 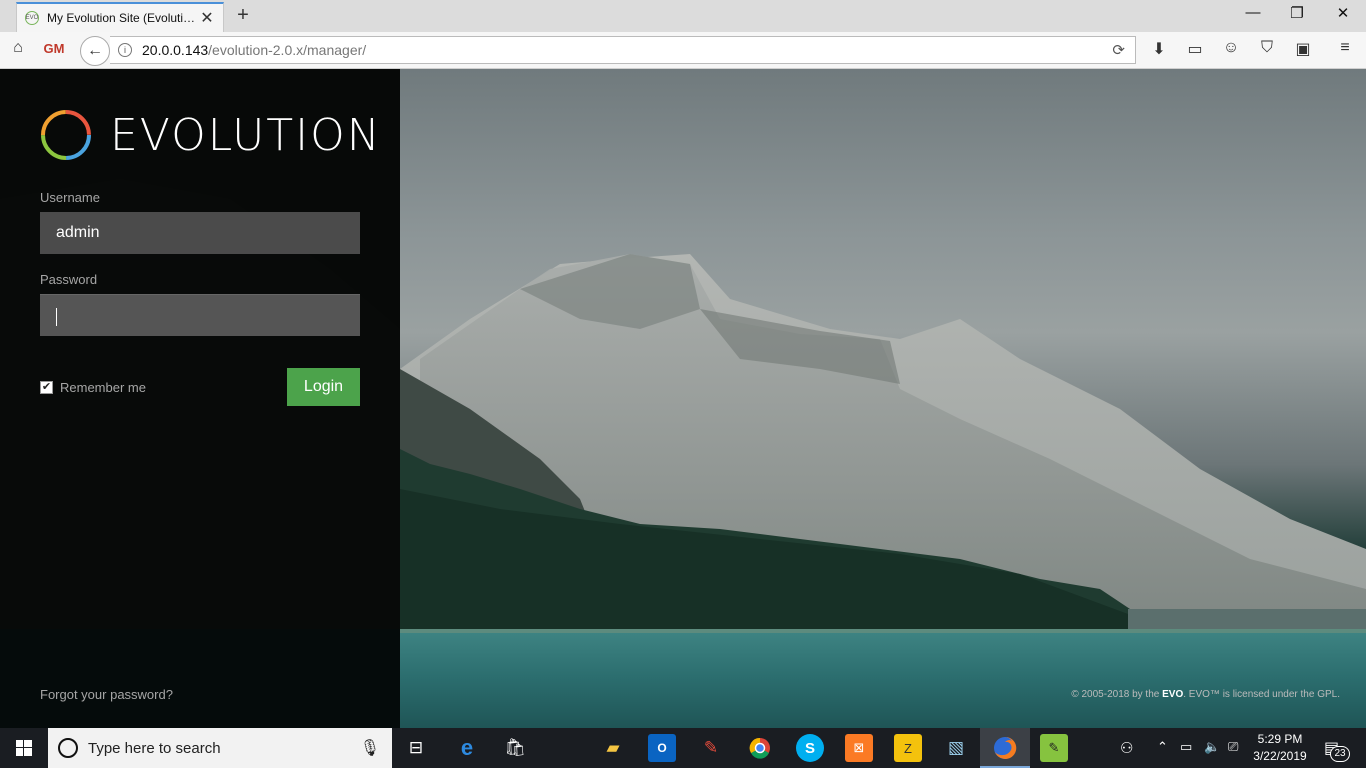 I want to click on url-host: 20.0.0.143, so click(x=175, y=50).